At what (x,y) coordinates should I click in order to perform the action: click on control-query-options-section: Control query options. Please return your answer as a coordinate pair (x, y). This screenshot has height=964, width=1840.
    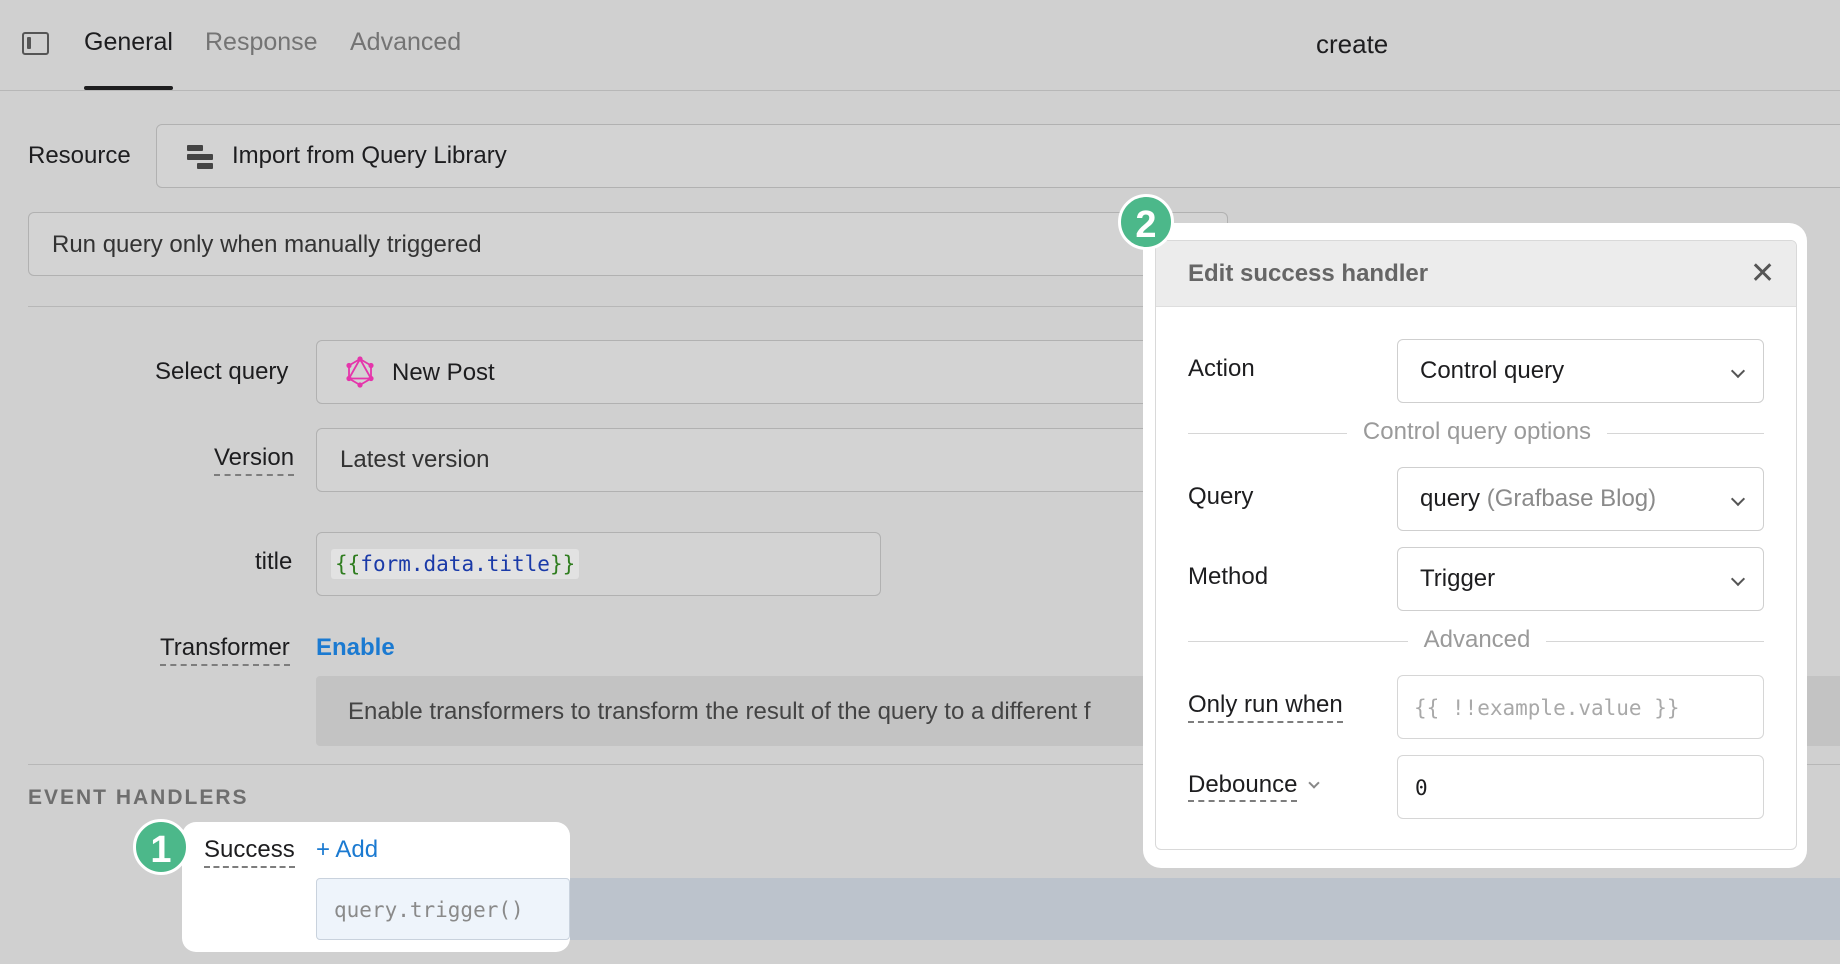
    Looking at the image, I should click on (1476, 432).